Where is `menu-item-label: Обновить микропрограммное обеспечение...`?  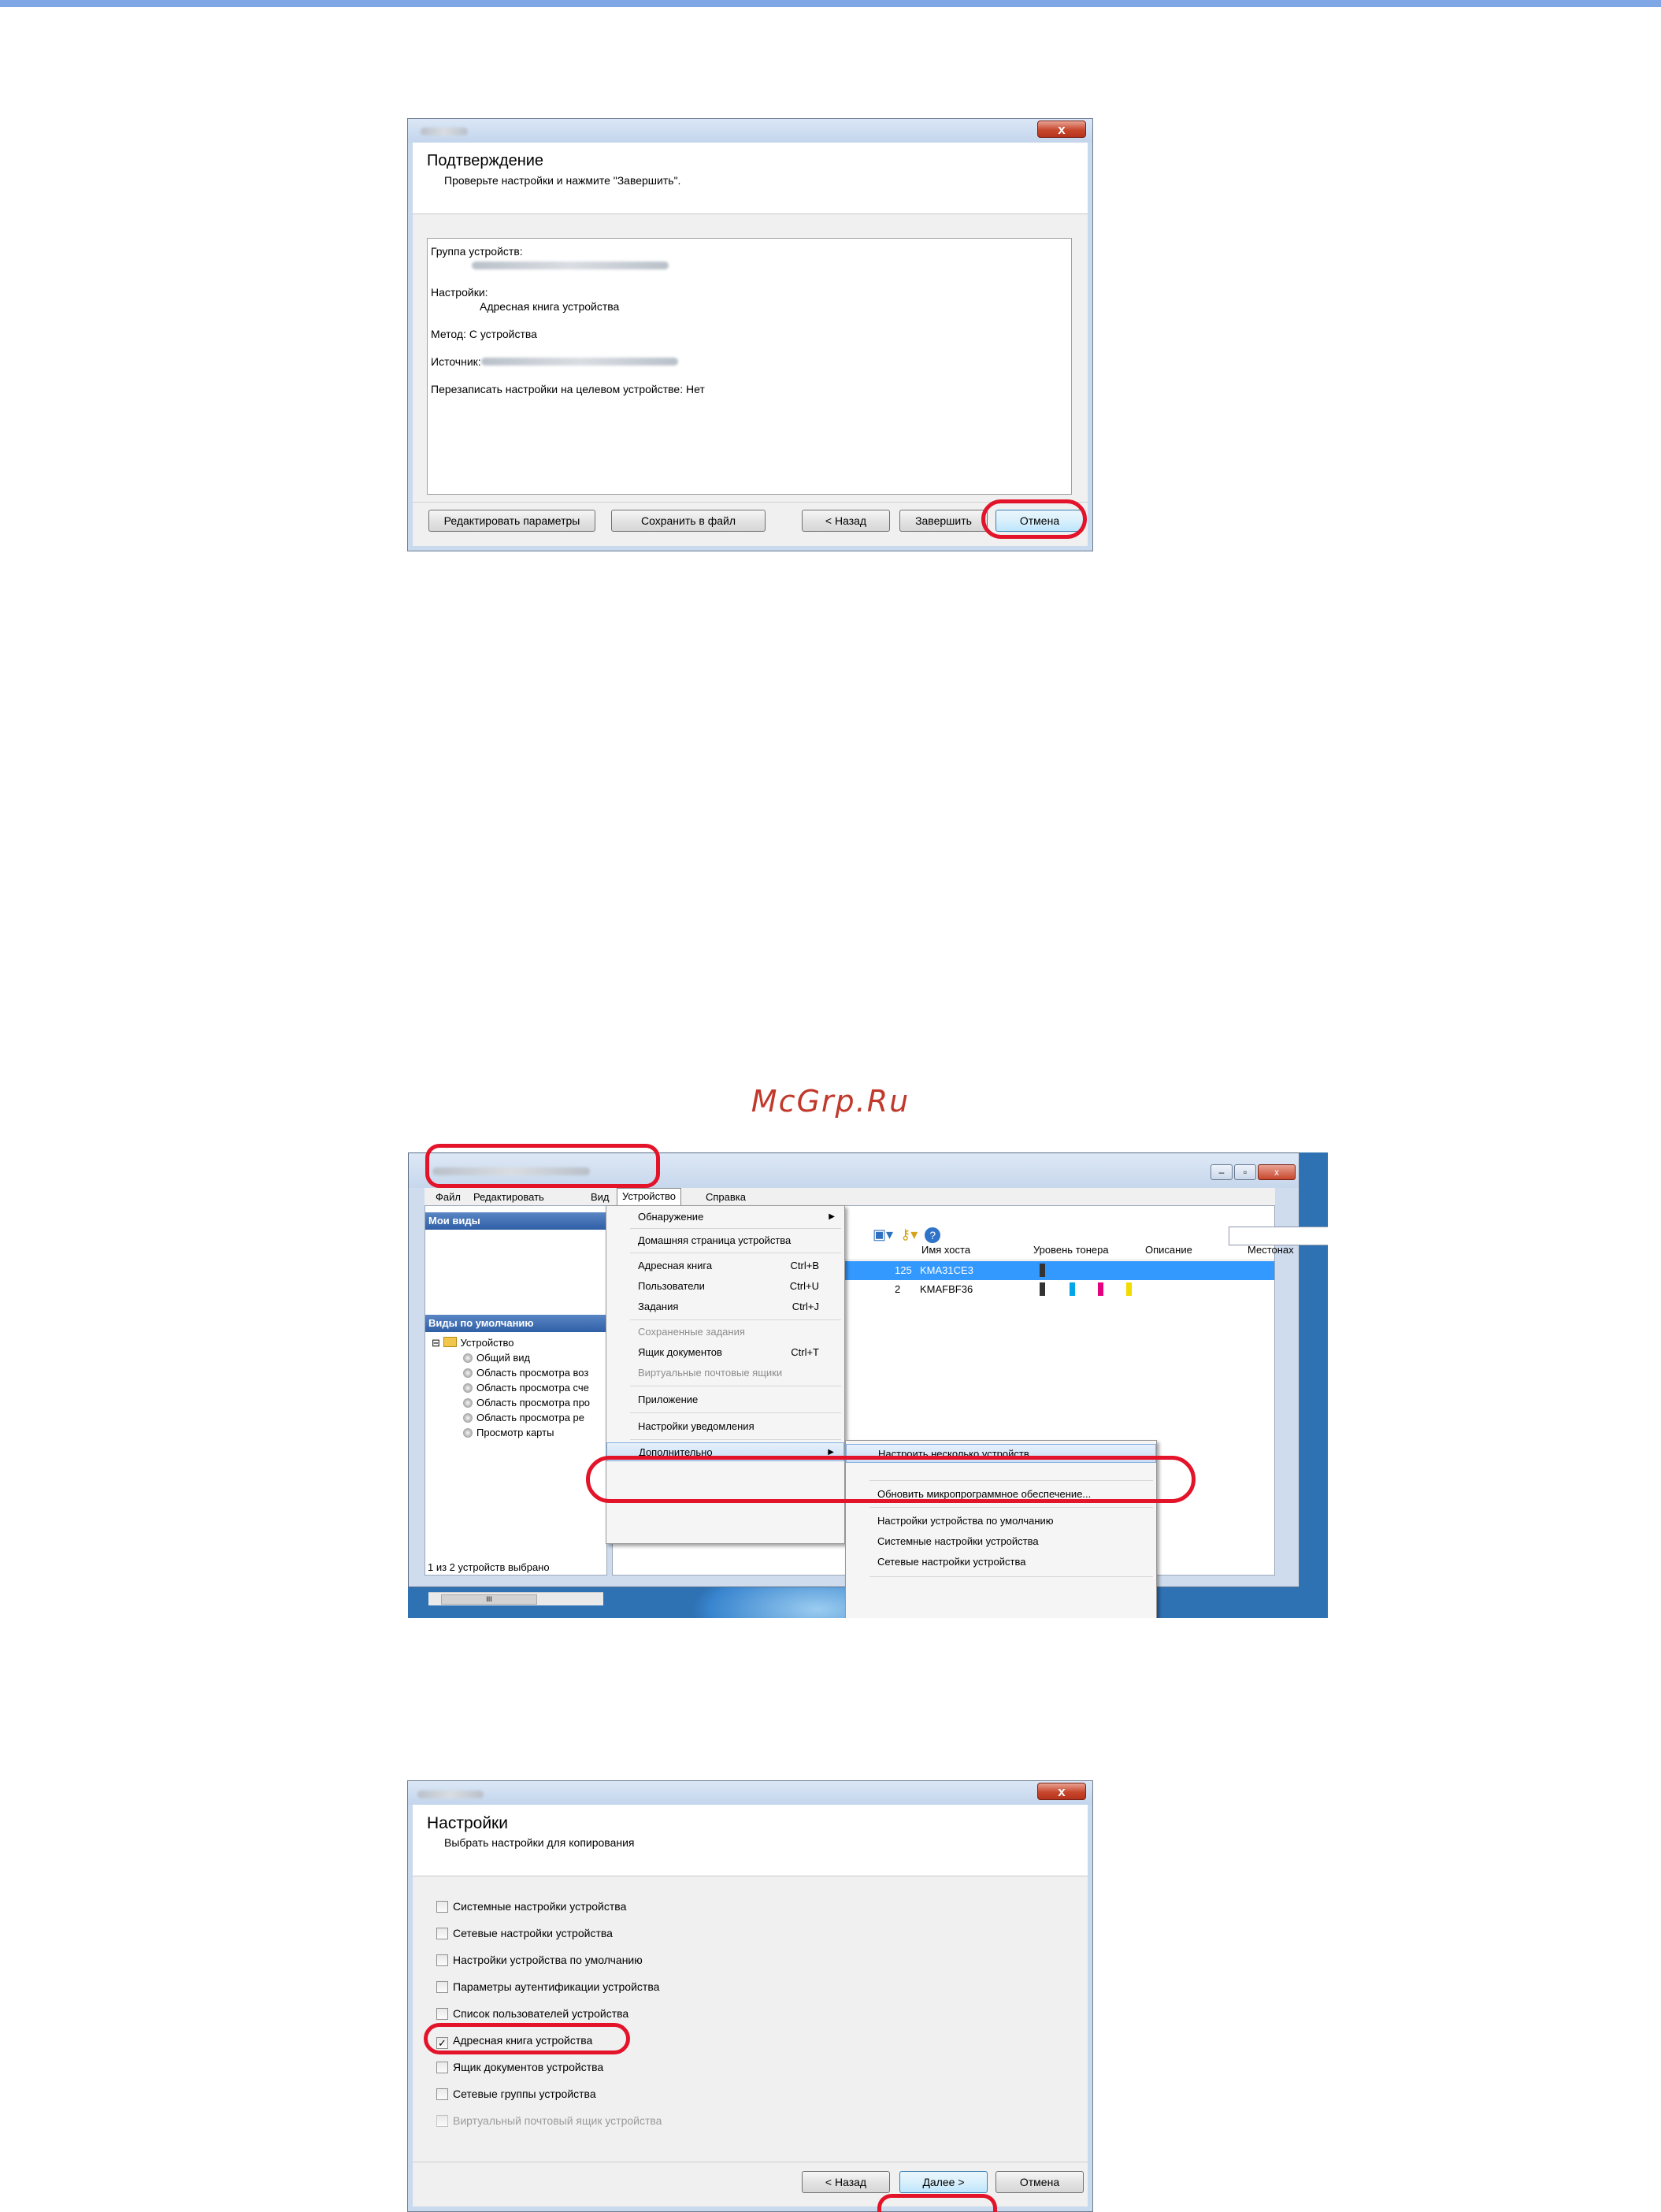 menu-item-label: Обновить микропрограммное обеспечение... is located at coordinates (984, 1494).